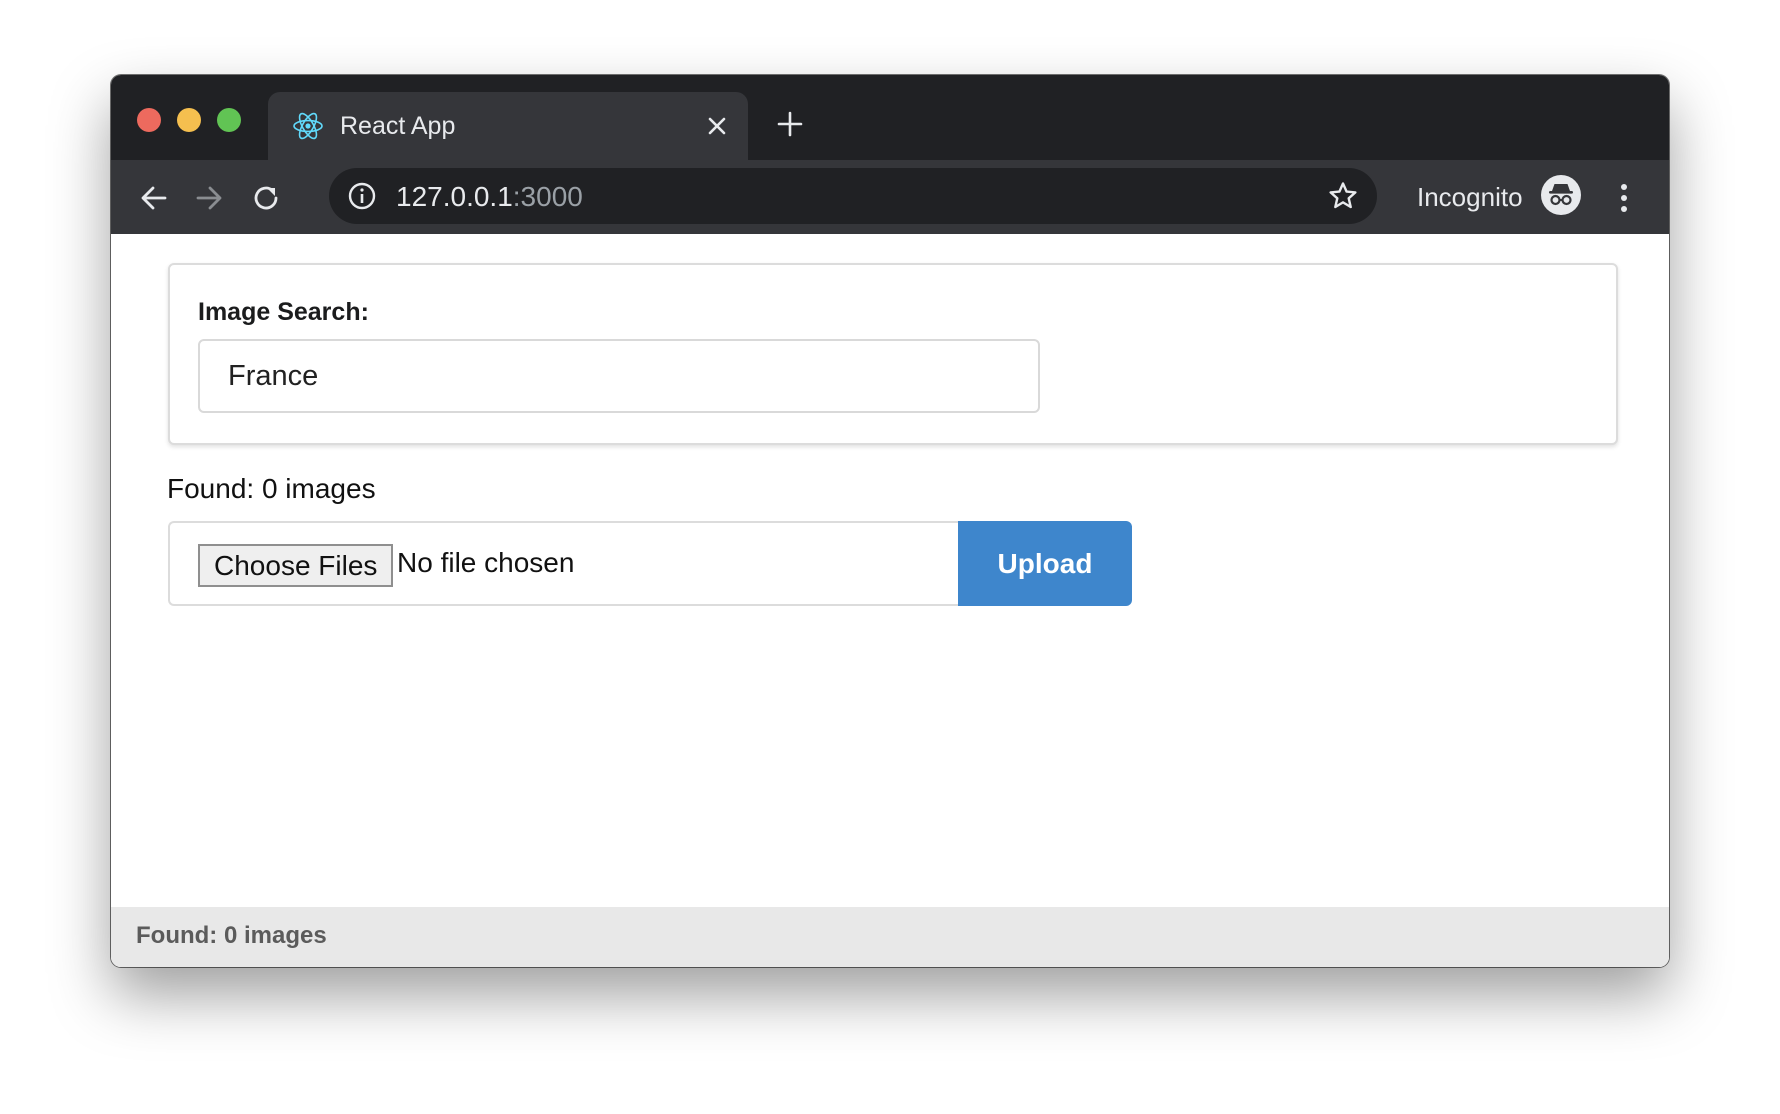 This screenshot has height=1114, width=1780. Describe the element at coordinates (1624, 198) in the screenshot. I see `more-menu-icon` at that location.